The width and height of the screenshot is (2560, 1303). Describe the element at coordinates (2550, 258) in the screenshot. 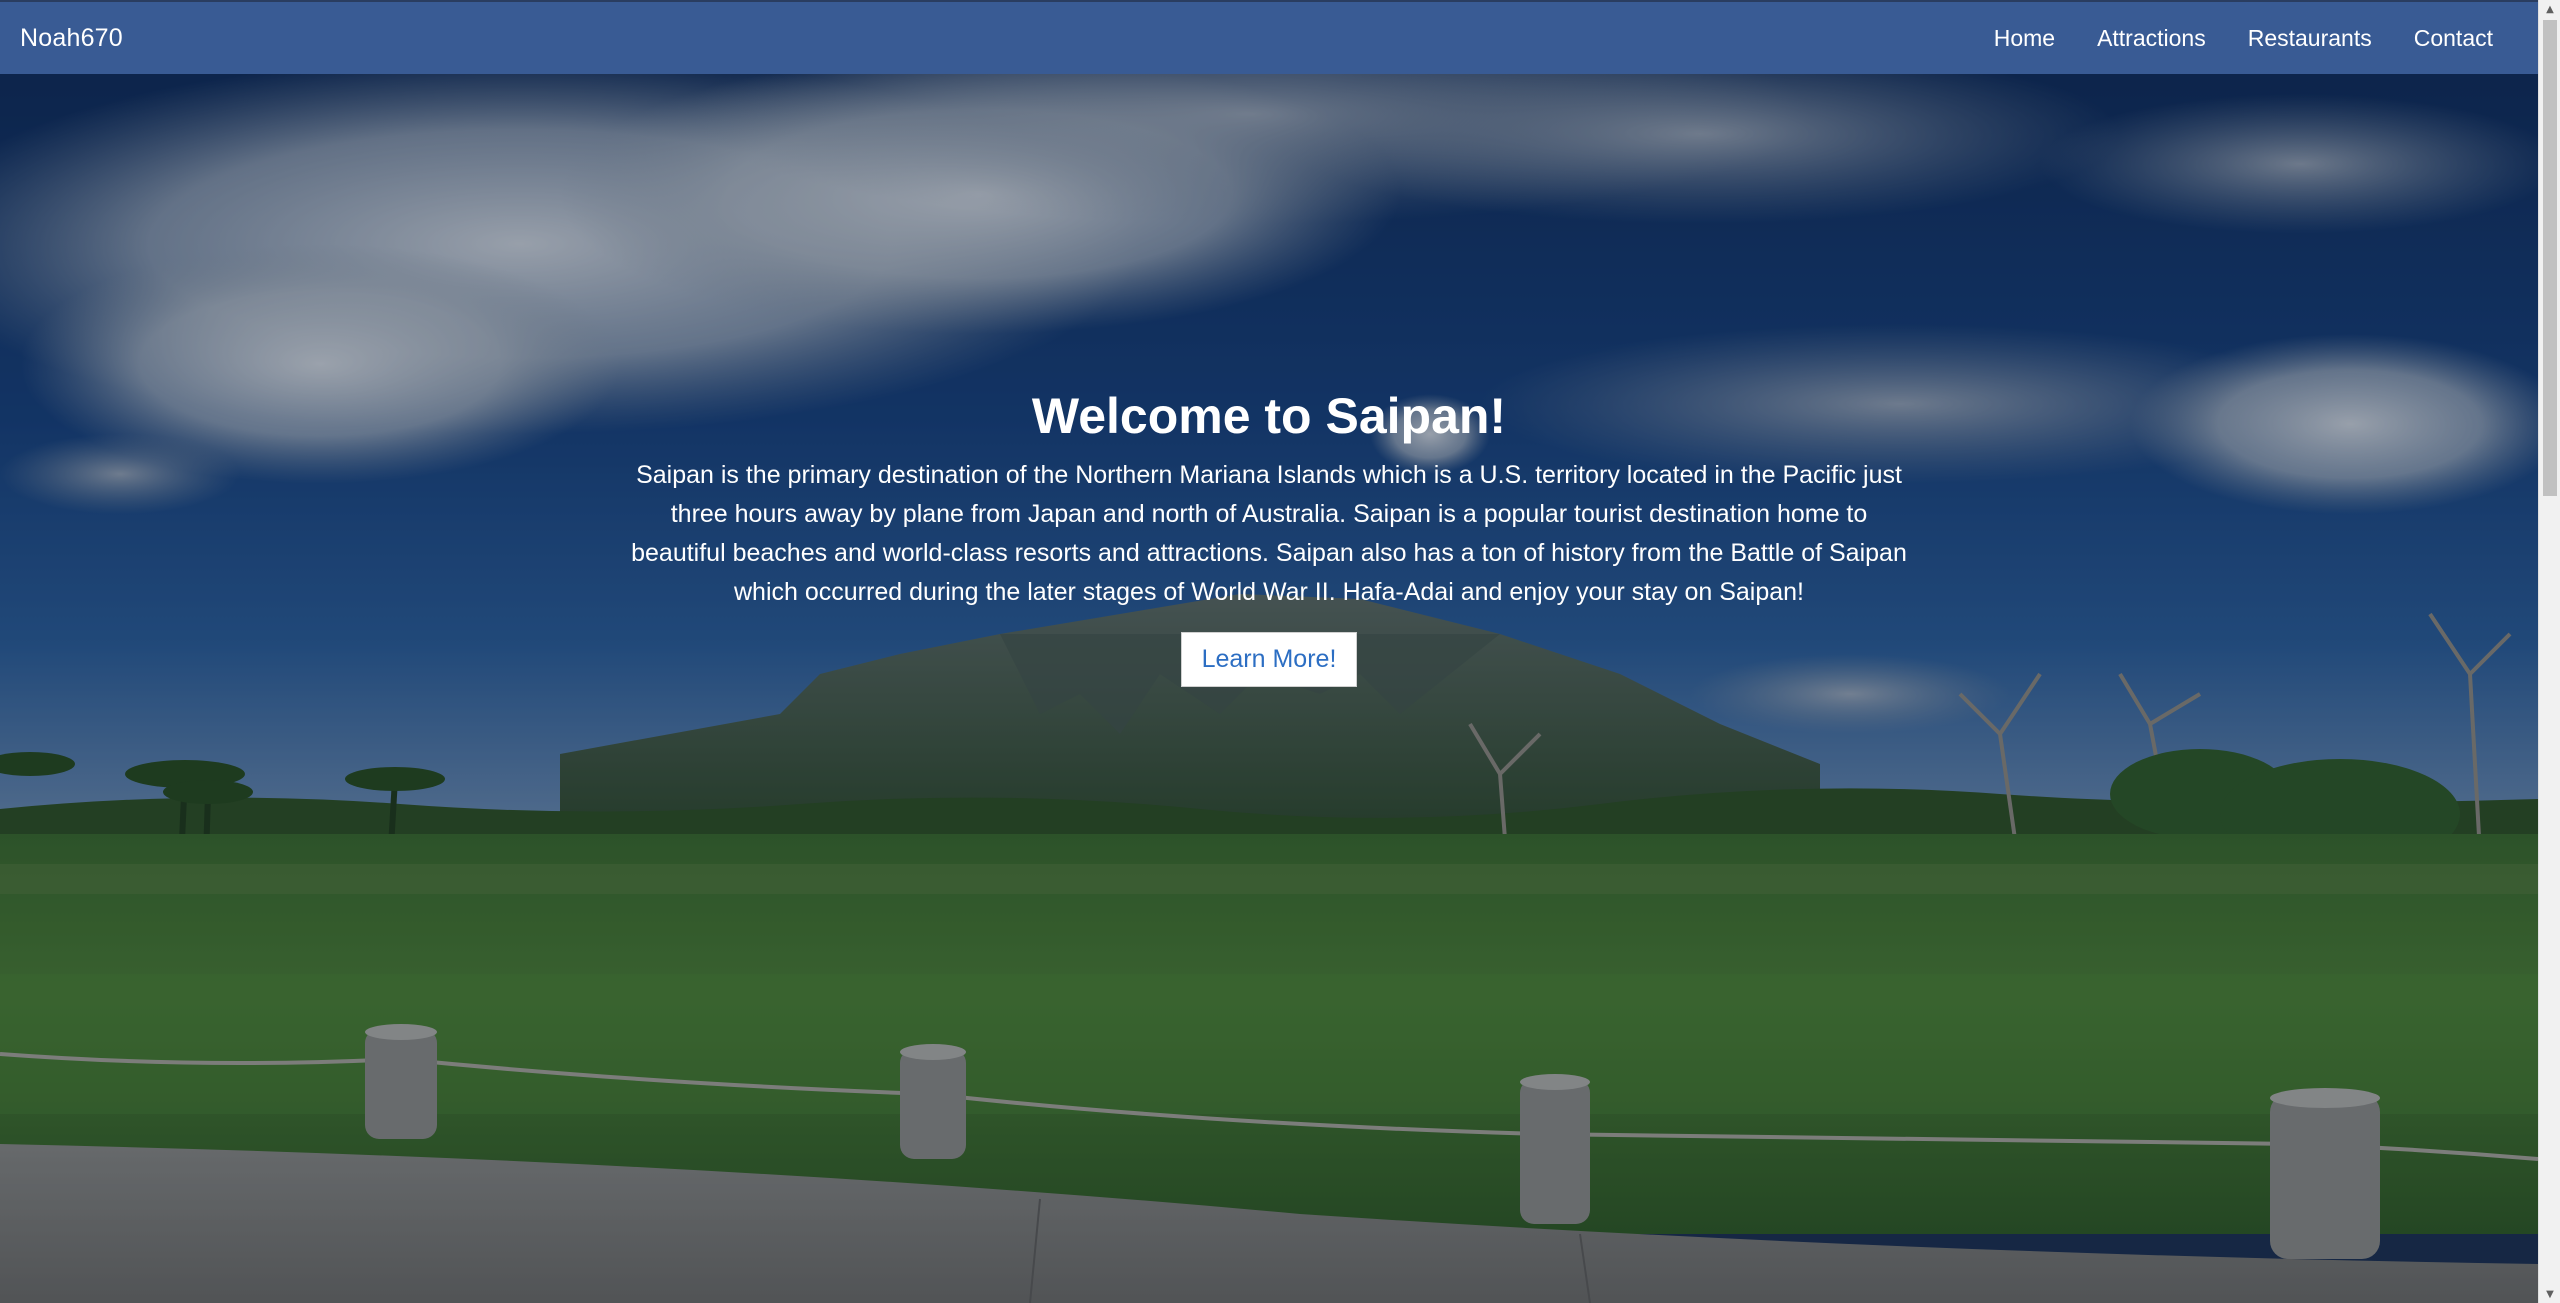

I see `scroll-thumb` at that location.